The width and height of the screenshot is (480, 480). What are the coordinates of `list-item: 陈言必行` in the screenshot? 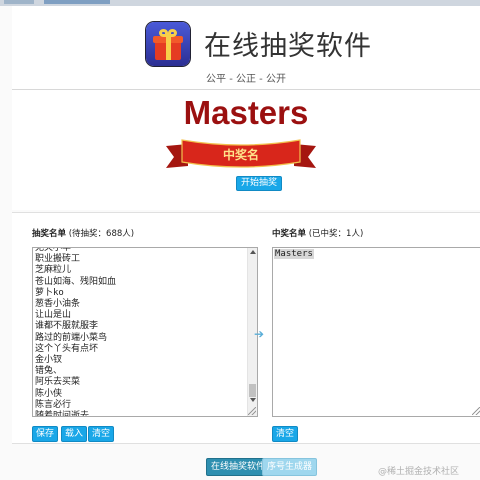 It's located at (53, 404).